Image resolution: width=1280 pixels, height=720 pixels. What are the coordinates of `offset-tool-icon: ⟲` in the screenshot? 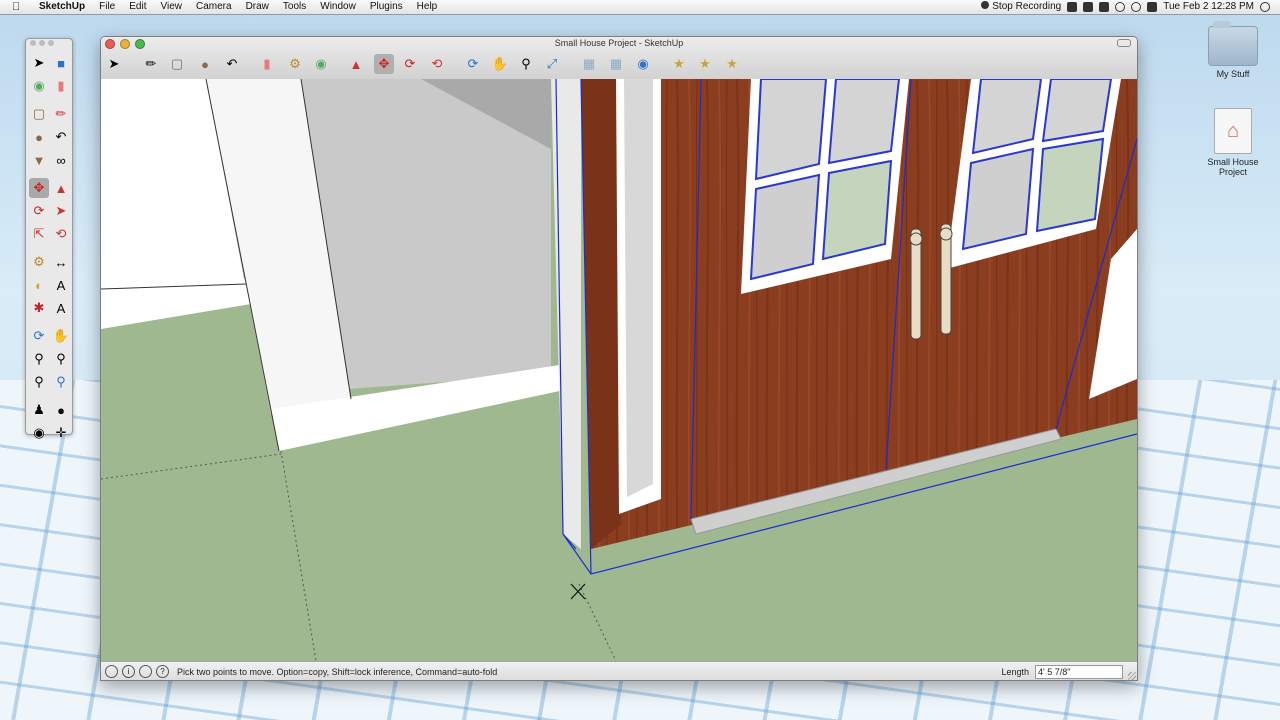 It's located at (61, 234).